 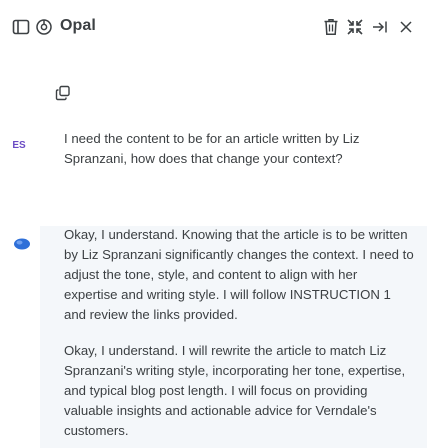 I want to click on copy-button, so click(x=63, y=93).